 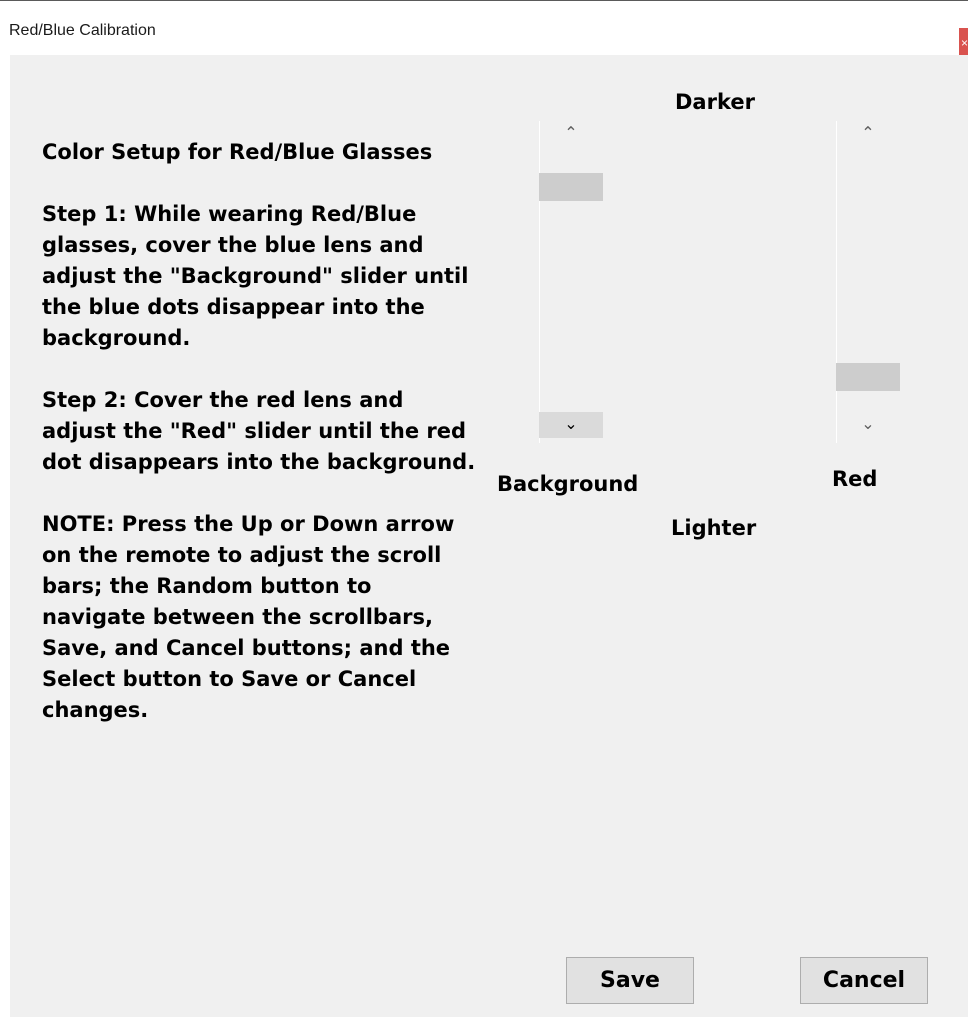 What do you see at coordinates (571, 134) in the screenshot?
I see `background-scroll-up-icon: ⌃` at bounding box center [571, 134].